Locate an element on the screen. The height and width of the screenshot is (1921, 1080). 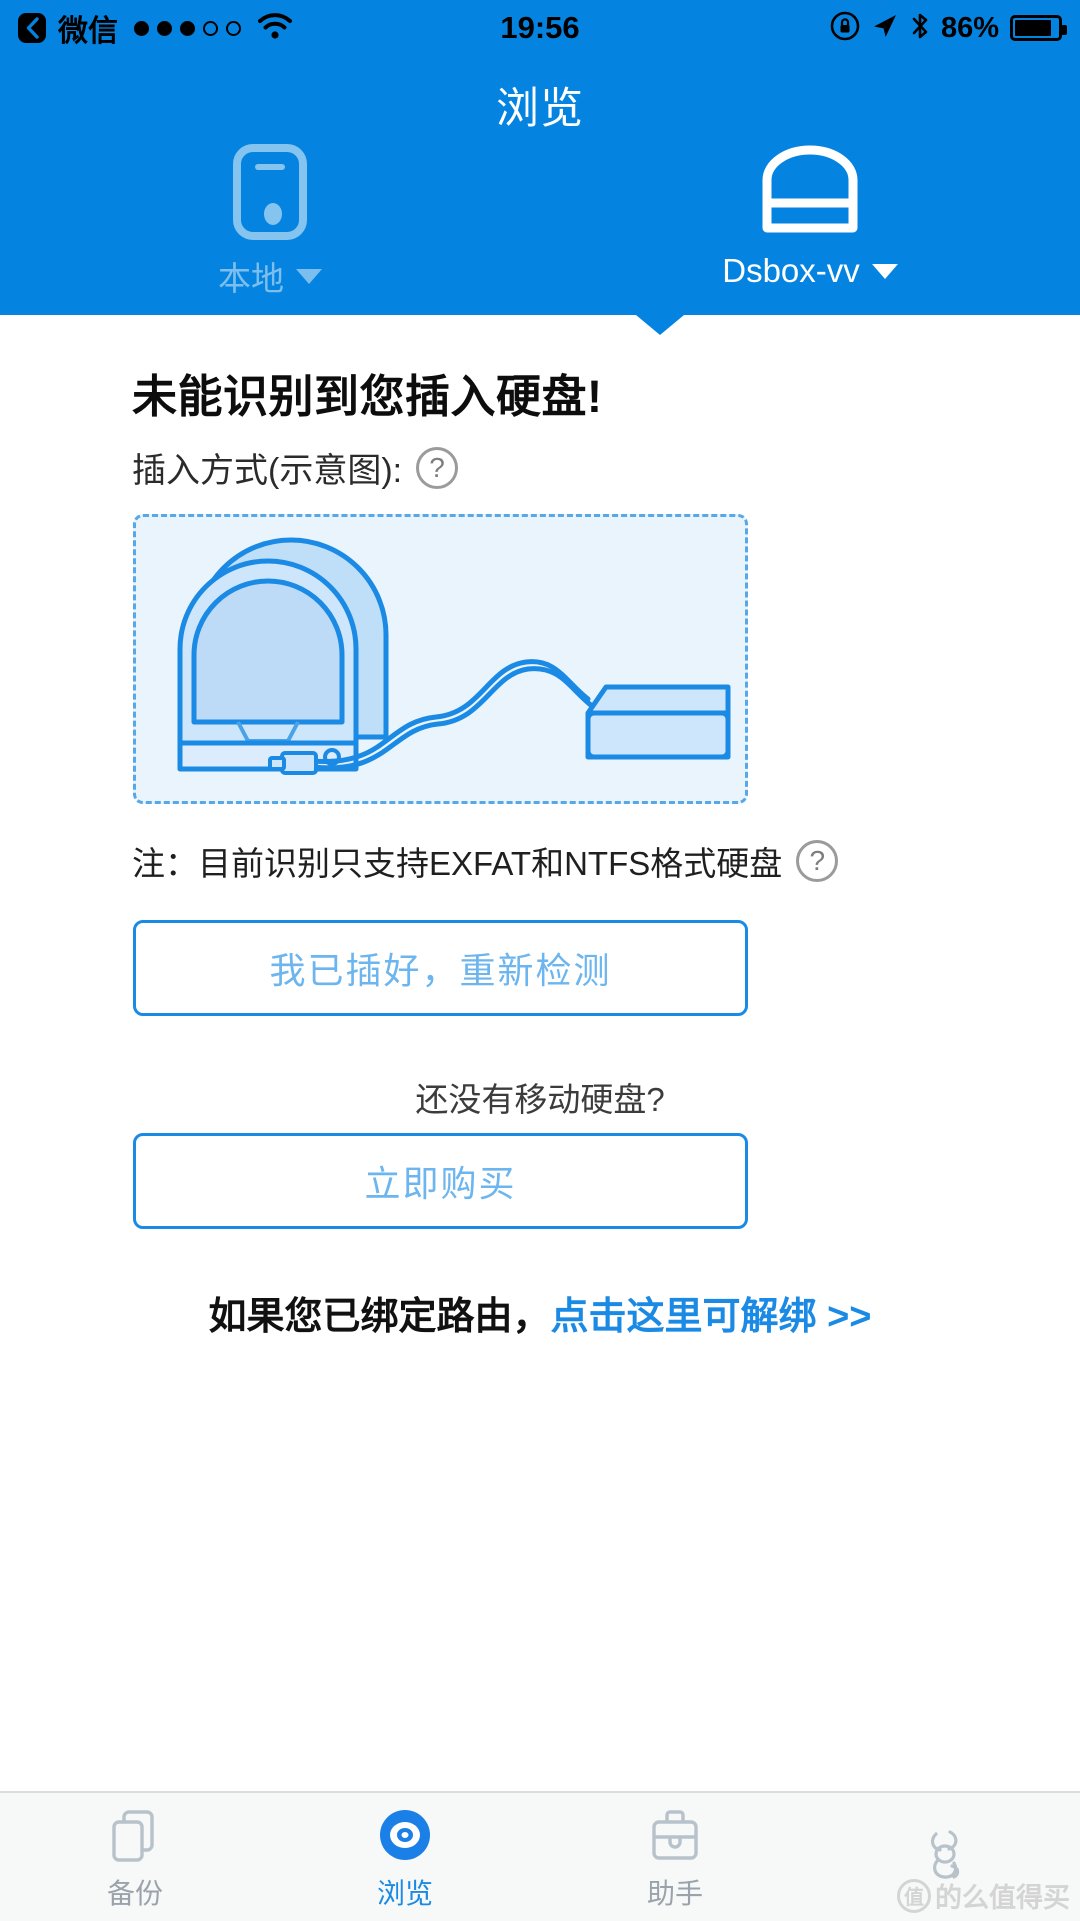
two-phones-backup-icon is located at coordinates (135, 1833).